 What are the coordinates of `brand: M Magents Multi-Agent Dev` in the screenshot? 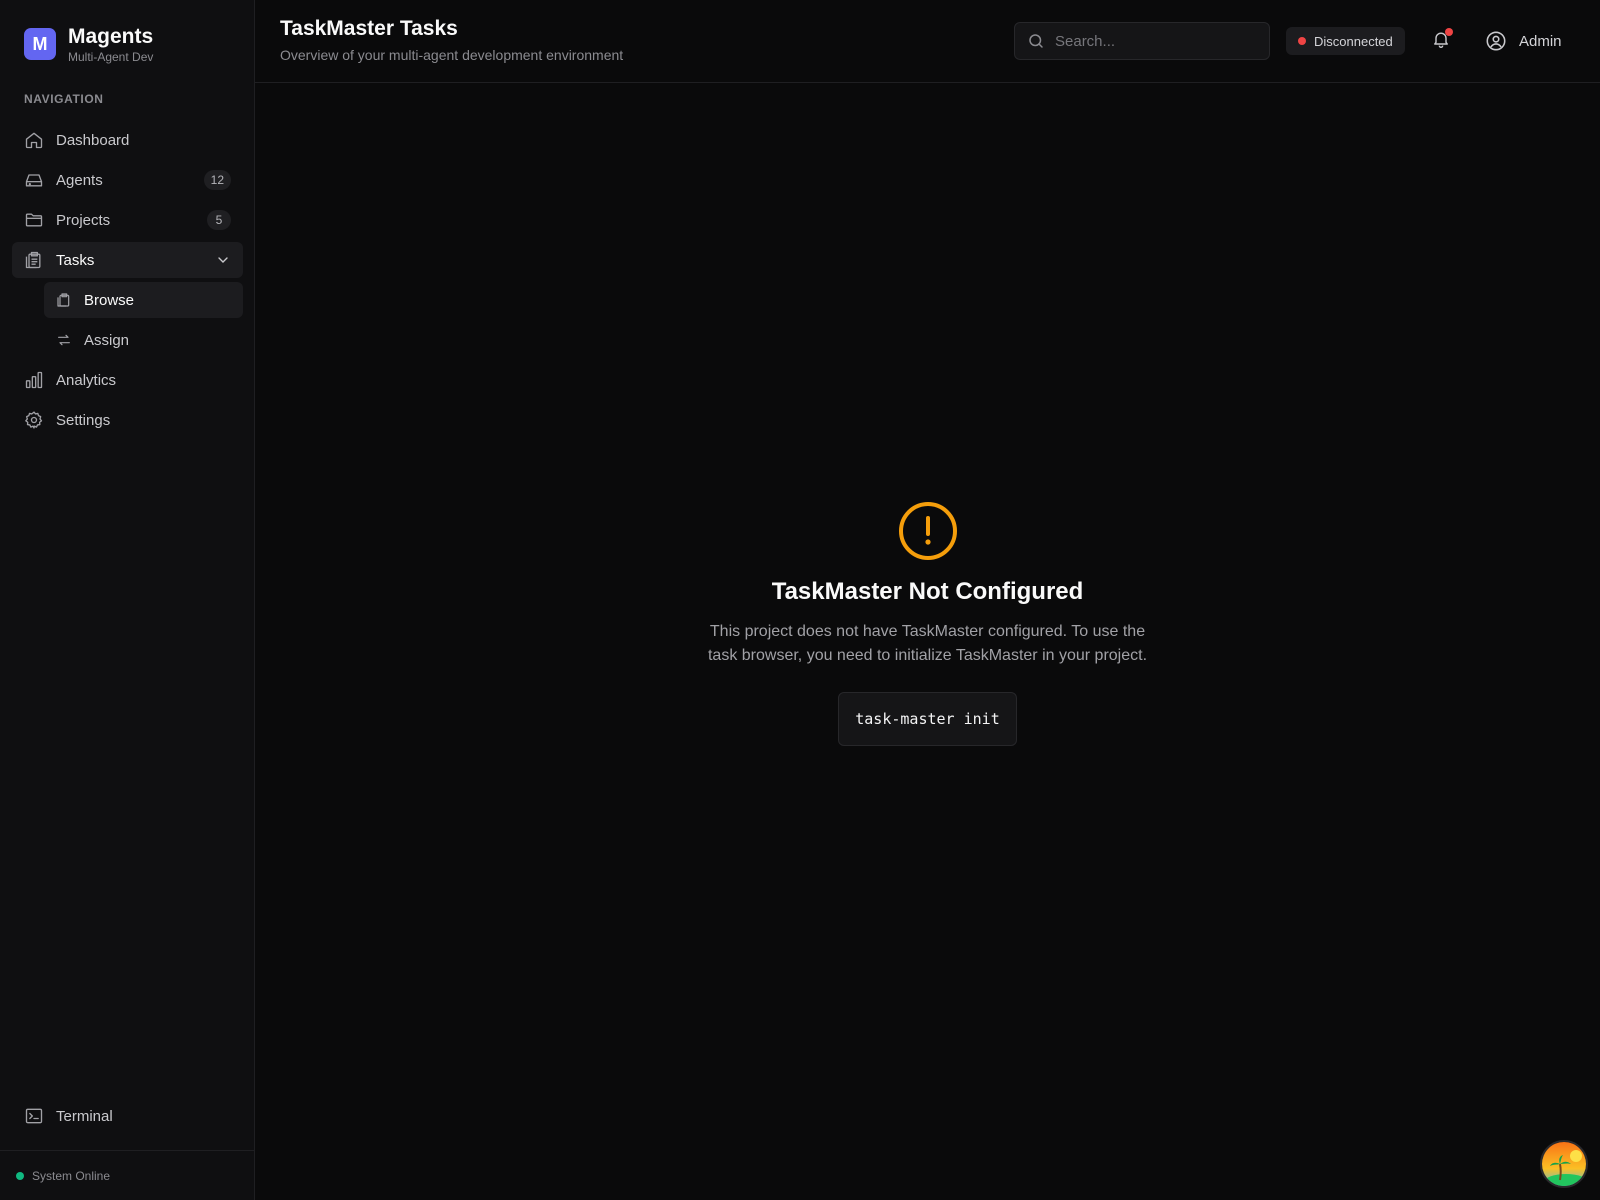 It's located at (88, 44).